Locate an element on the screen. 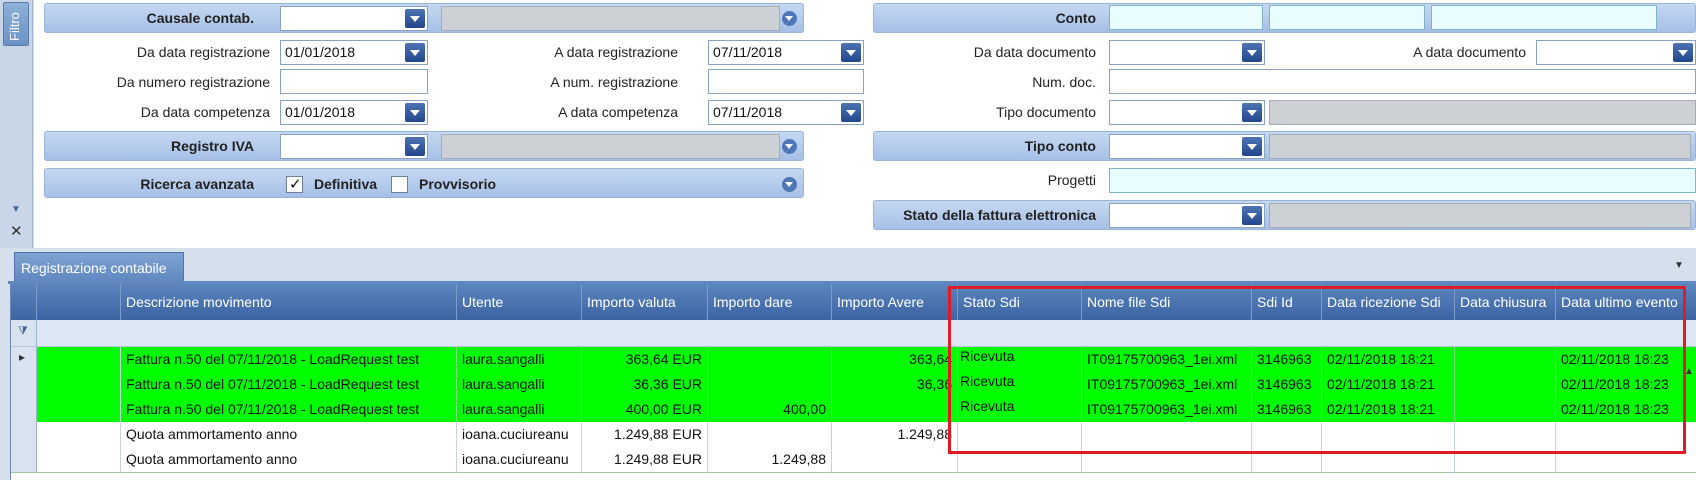 The image size is (1696, 480). filter-tab: Filtro is located at coordinates (16, 24).